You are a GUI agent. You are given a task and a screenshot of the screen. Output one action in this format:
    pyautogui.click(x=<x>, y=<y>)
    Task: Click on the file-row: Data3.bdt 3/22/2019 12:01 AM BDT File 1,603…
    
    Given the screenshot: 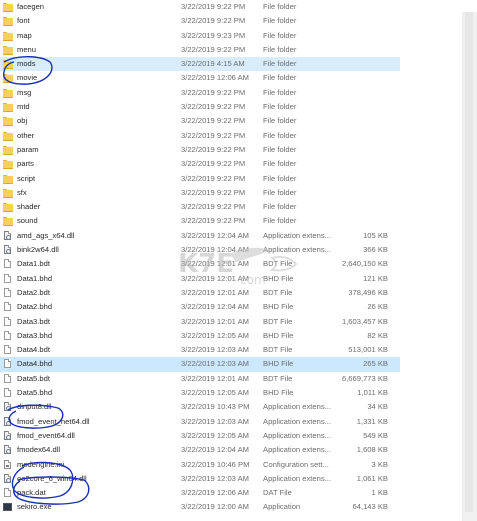 What is the action you would take?
    pyautogui.click(x=200, y=322)
    